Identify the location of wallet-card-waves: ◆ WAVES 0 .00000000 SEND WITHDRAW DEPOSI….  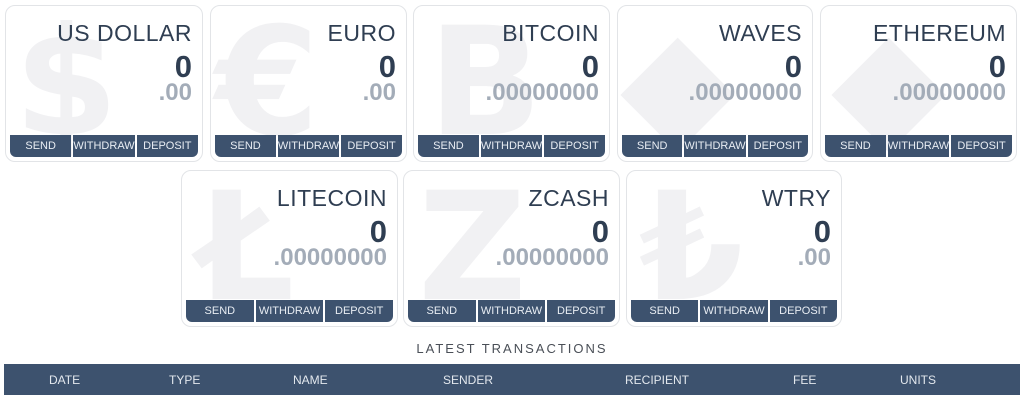
(715, 83).